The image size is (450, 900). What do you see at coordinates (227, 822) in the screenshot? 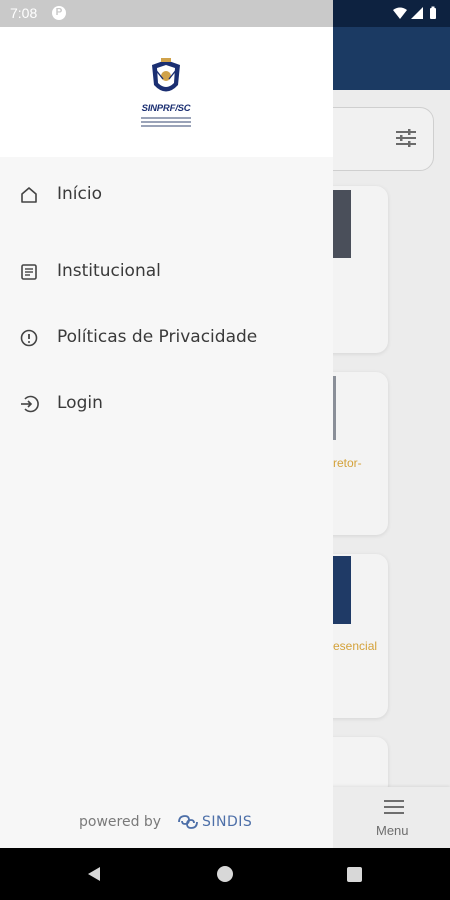
I see `sindis-brand: SINDIS` at bounding box center [227, 822].